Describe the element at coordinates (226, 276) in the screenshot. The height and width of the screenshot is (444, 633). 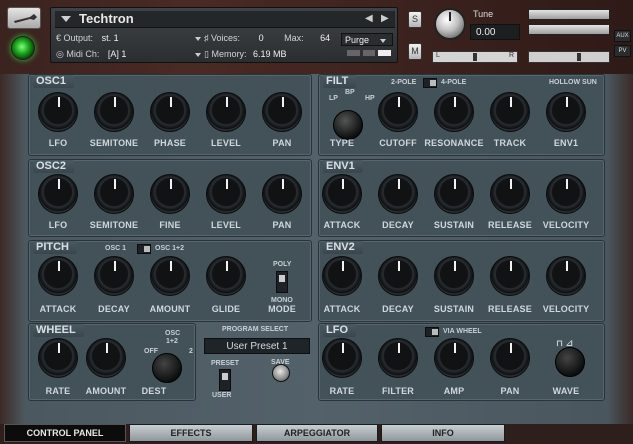
I see `pitch-glide-knob` at that location.